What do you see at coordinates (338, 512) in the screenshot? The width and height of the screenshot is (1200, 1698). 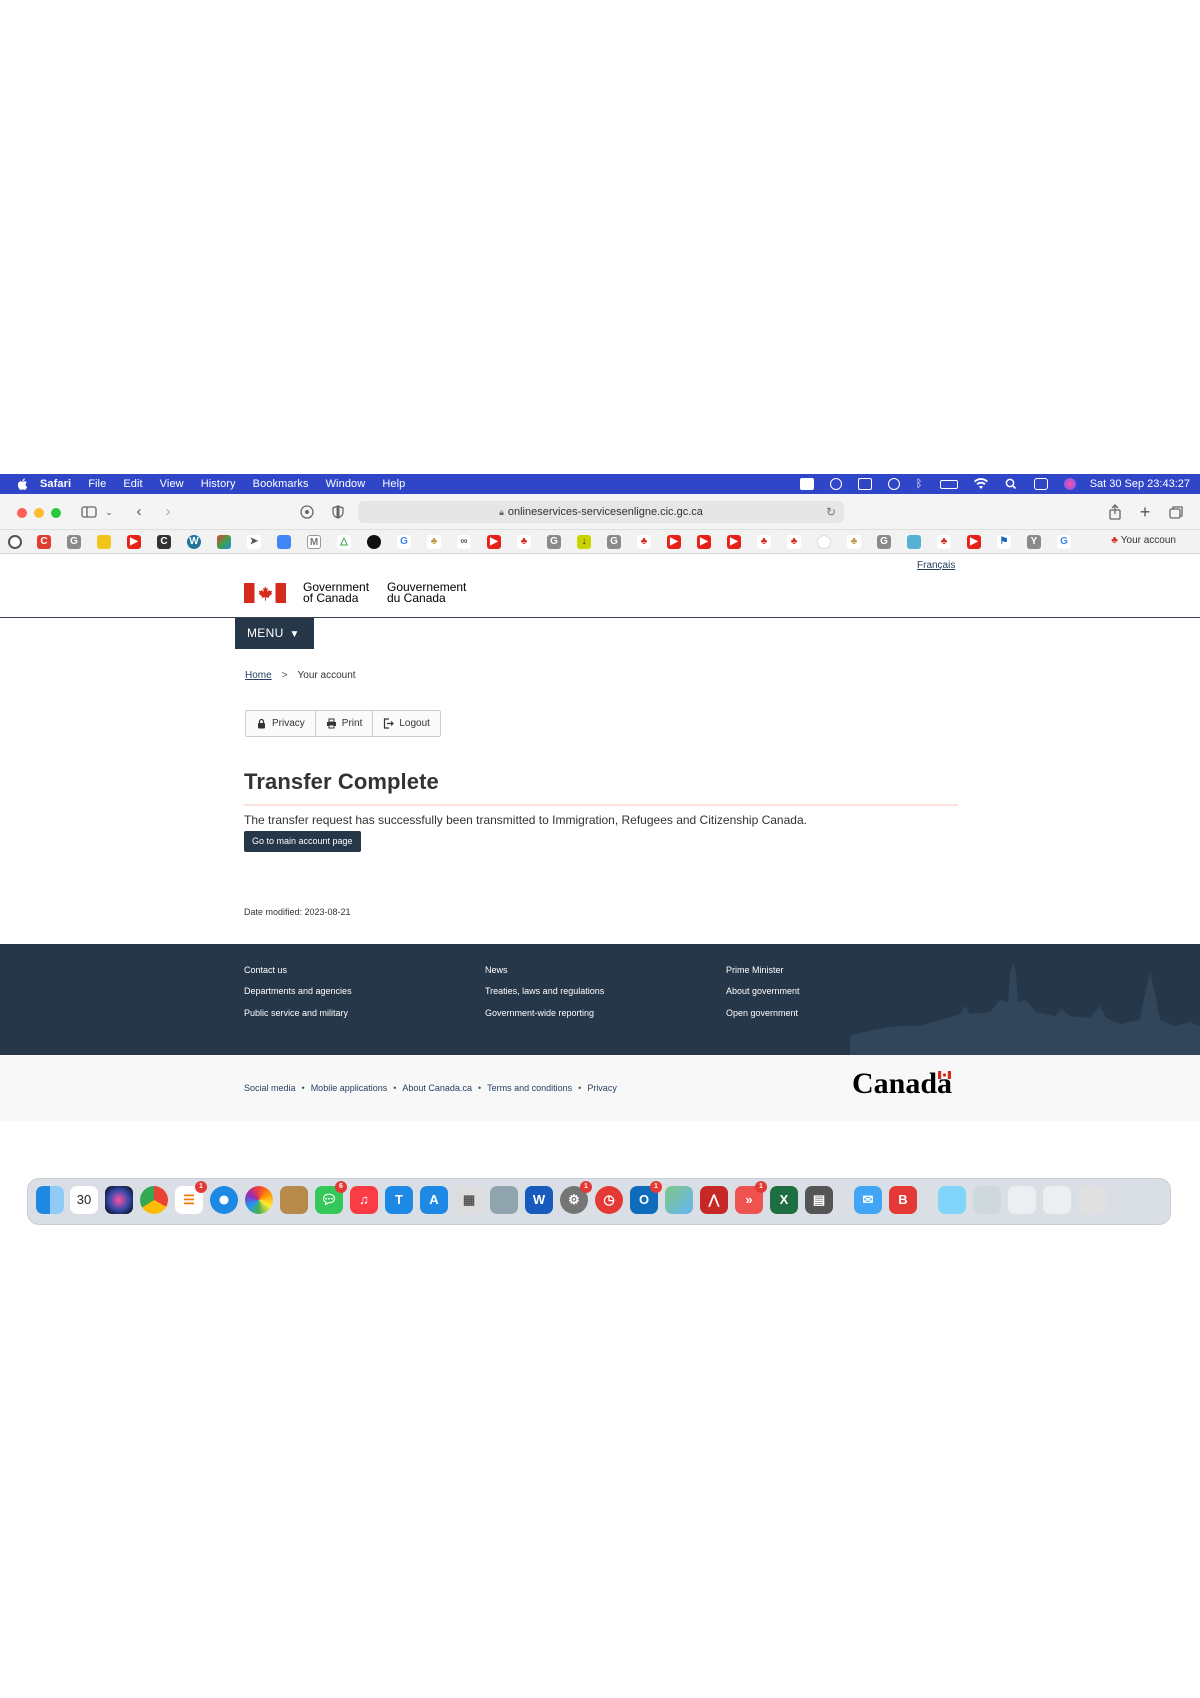 I see `shield-icon` at bounding box center [338, 512].